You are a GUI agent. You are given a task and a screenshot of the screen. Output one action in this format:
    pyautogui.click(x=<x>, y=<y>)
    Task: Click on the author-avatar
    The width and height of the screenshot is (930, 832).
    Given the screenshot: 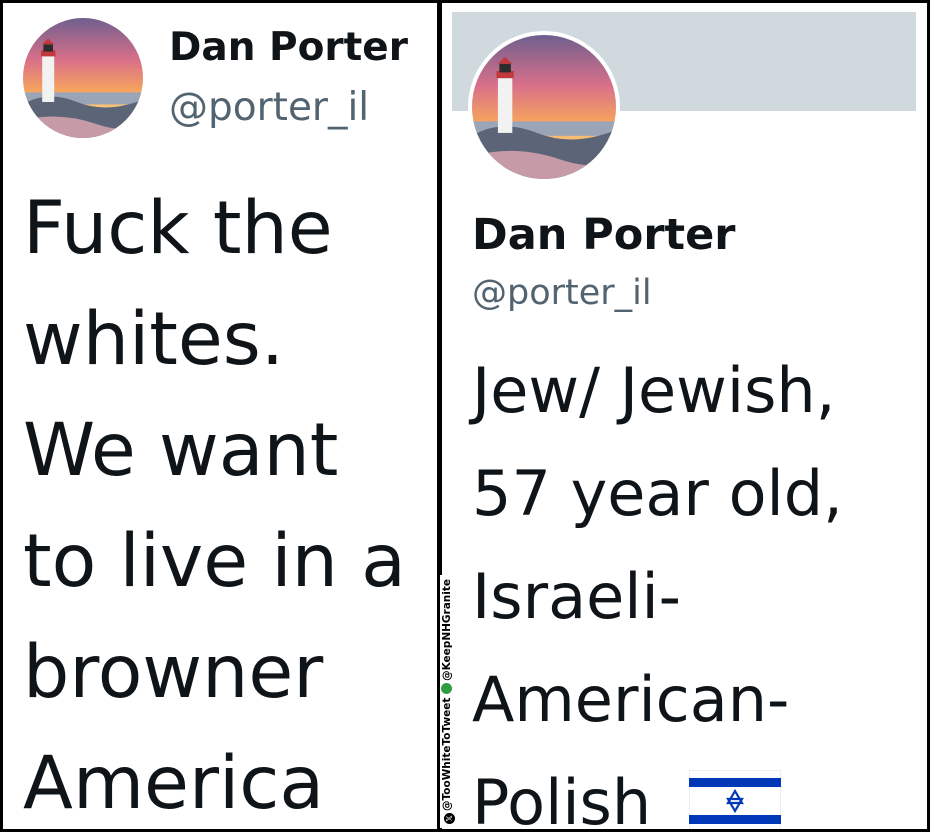 What is the action you would take?
    pyautogui.click(x=83, y=78)
    